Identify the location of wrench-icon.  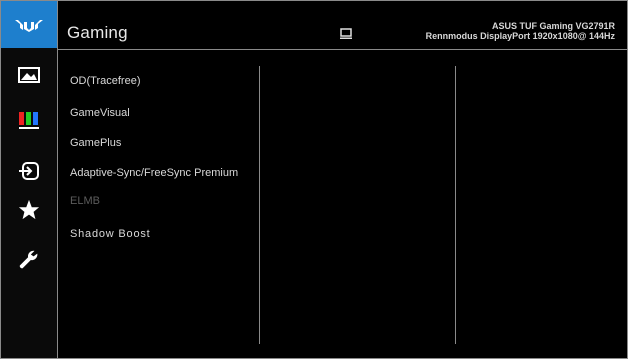
(29, 260).